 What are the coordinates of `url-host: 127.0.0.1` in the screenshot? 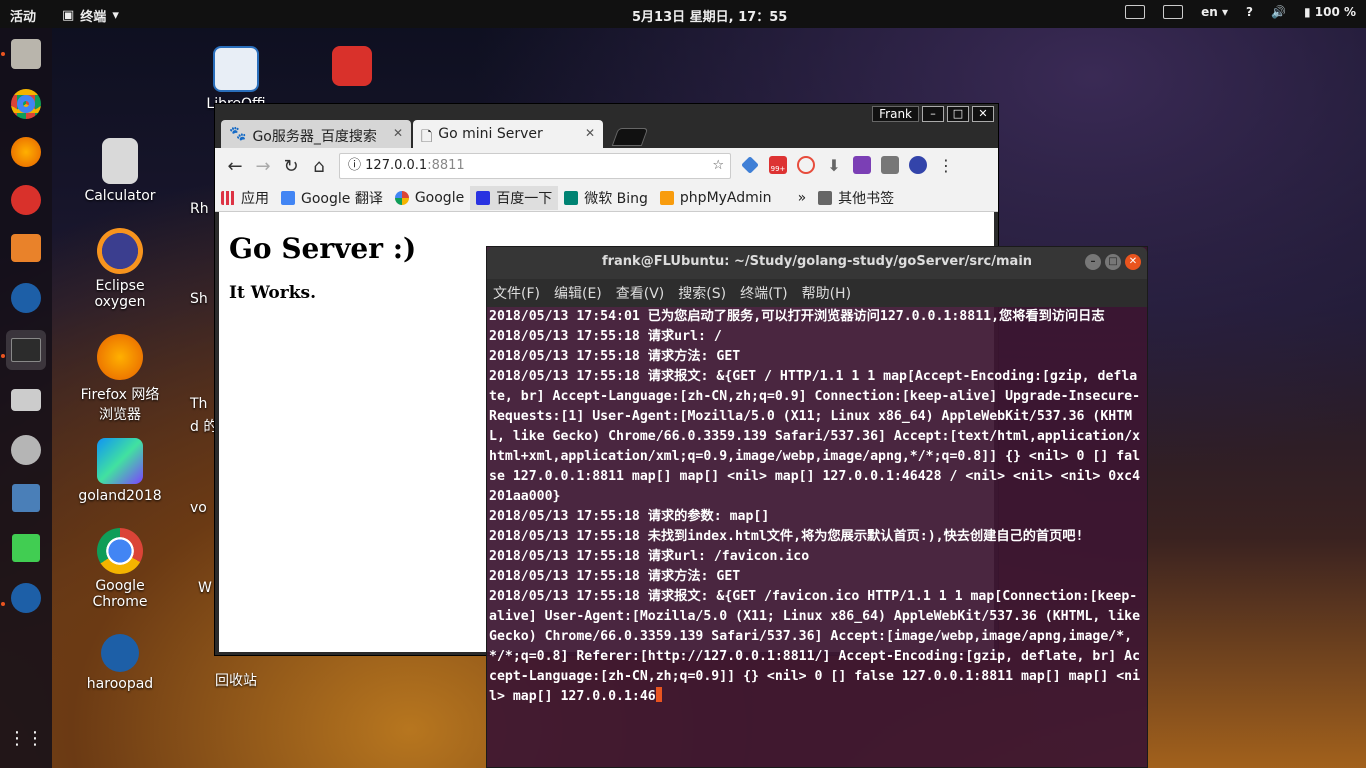 It's located at (396, 165).